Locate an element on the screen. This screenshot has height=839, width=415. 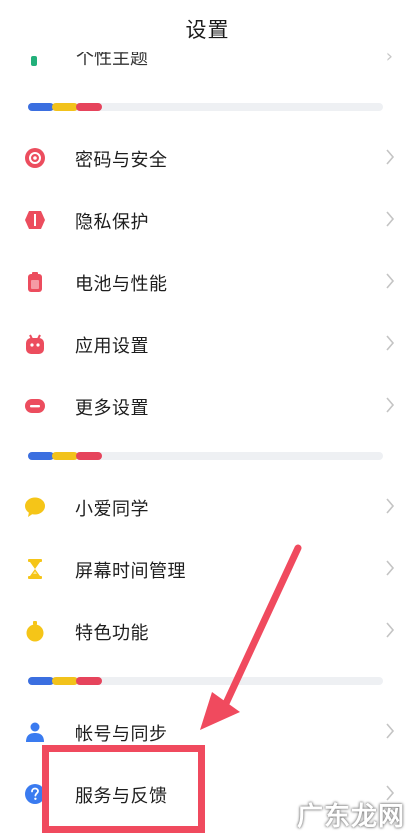
settings-item-account-sync: 帐号与同步 is located at coordinates (207, 732).